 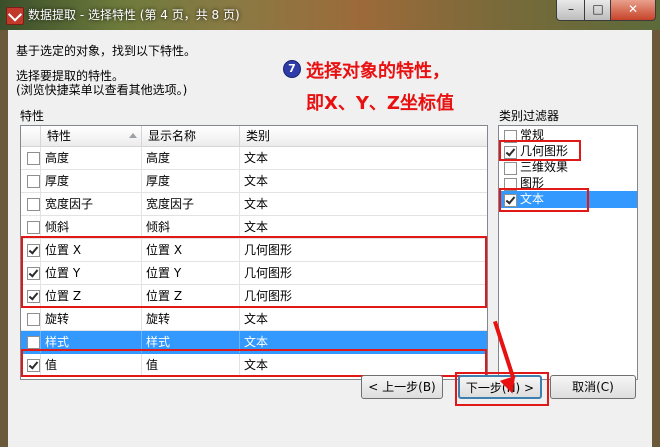 I want to click on filter-item-label: 文本, so click(x=532, y=199).